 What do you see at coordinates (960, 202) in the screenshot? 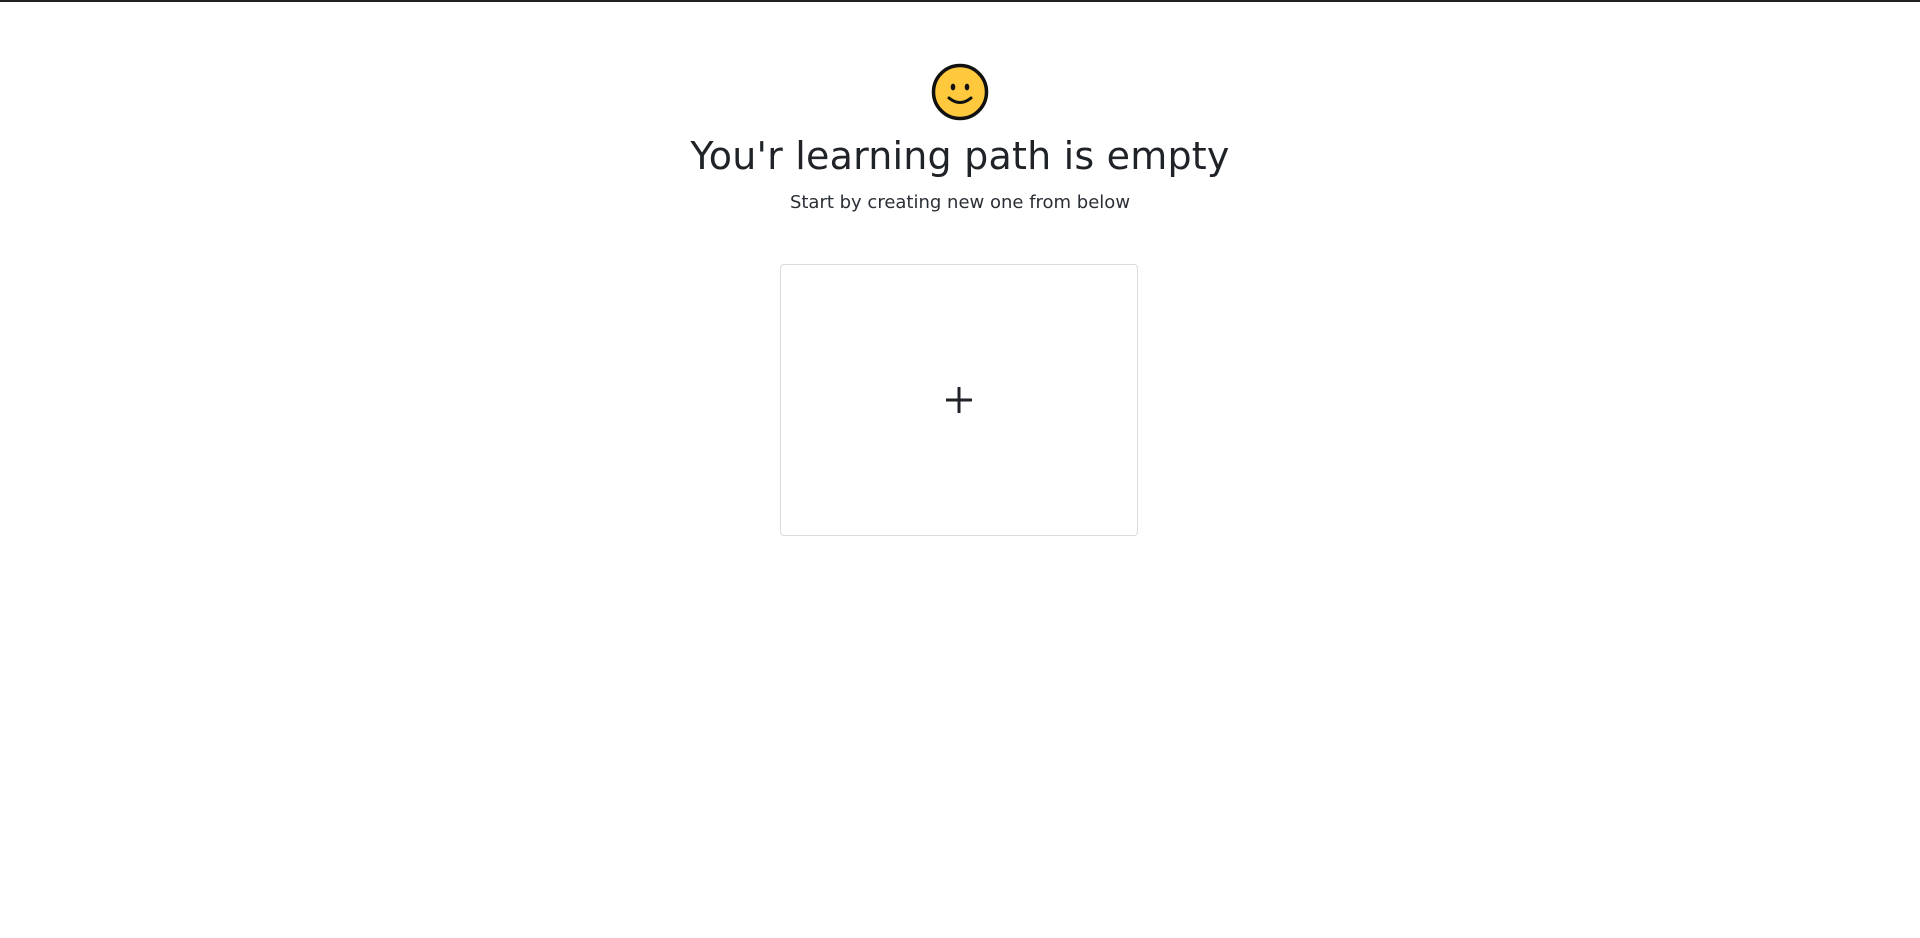
I see `empty-state-subtitle: Start by creating new one from below` at bounding box center [960, 202].